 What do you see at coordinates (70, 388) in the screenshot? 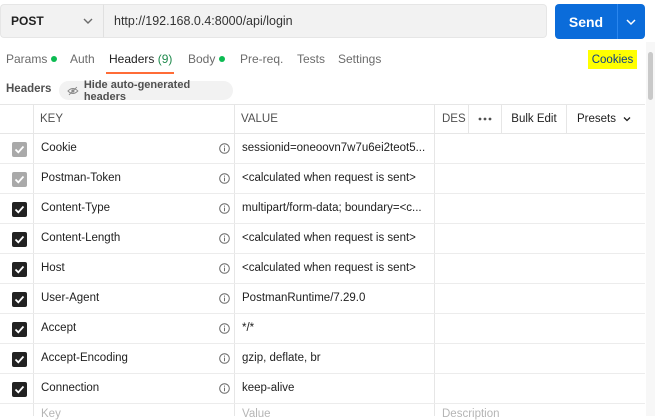
I see `header-key: Connection` at bounding box center [70, 388].